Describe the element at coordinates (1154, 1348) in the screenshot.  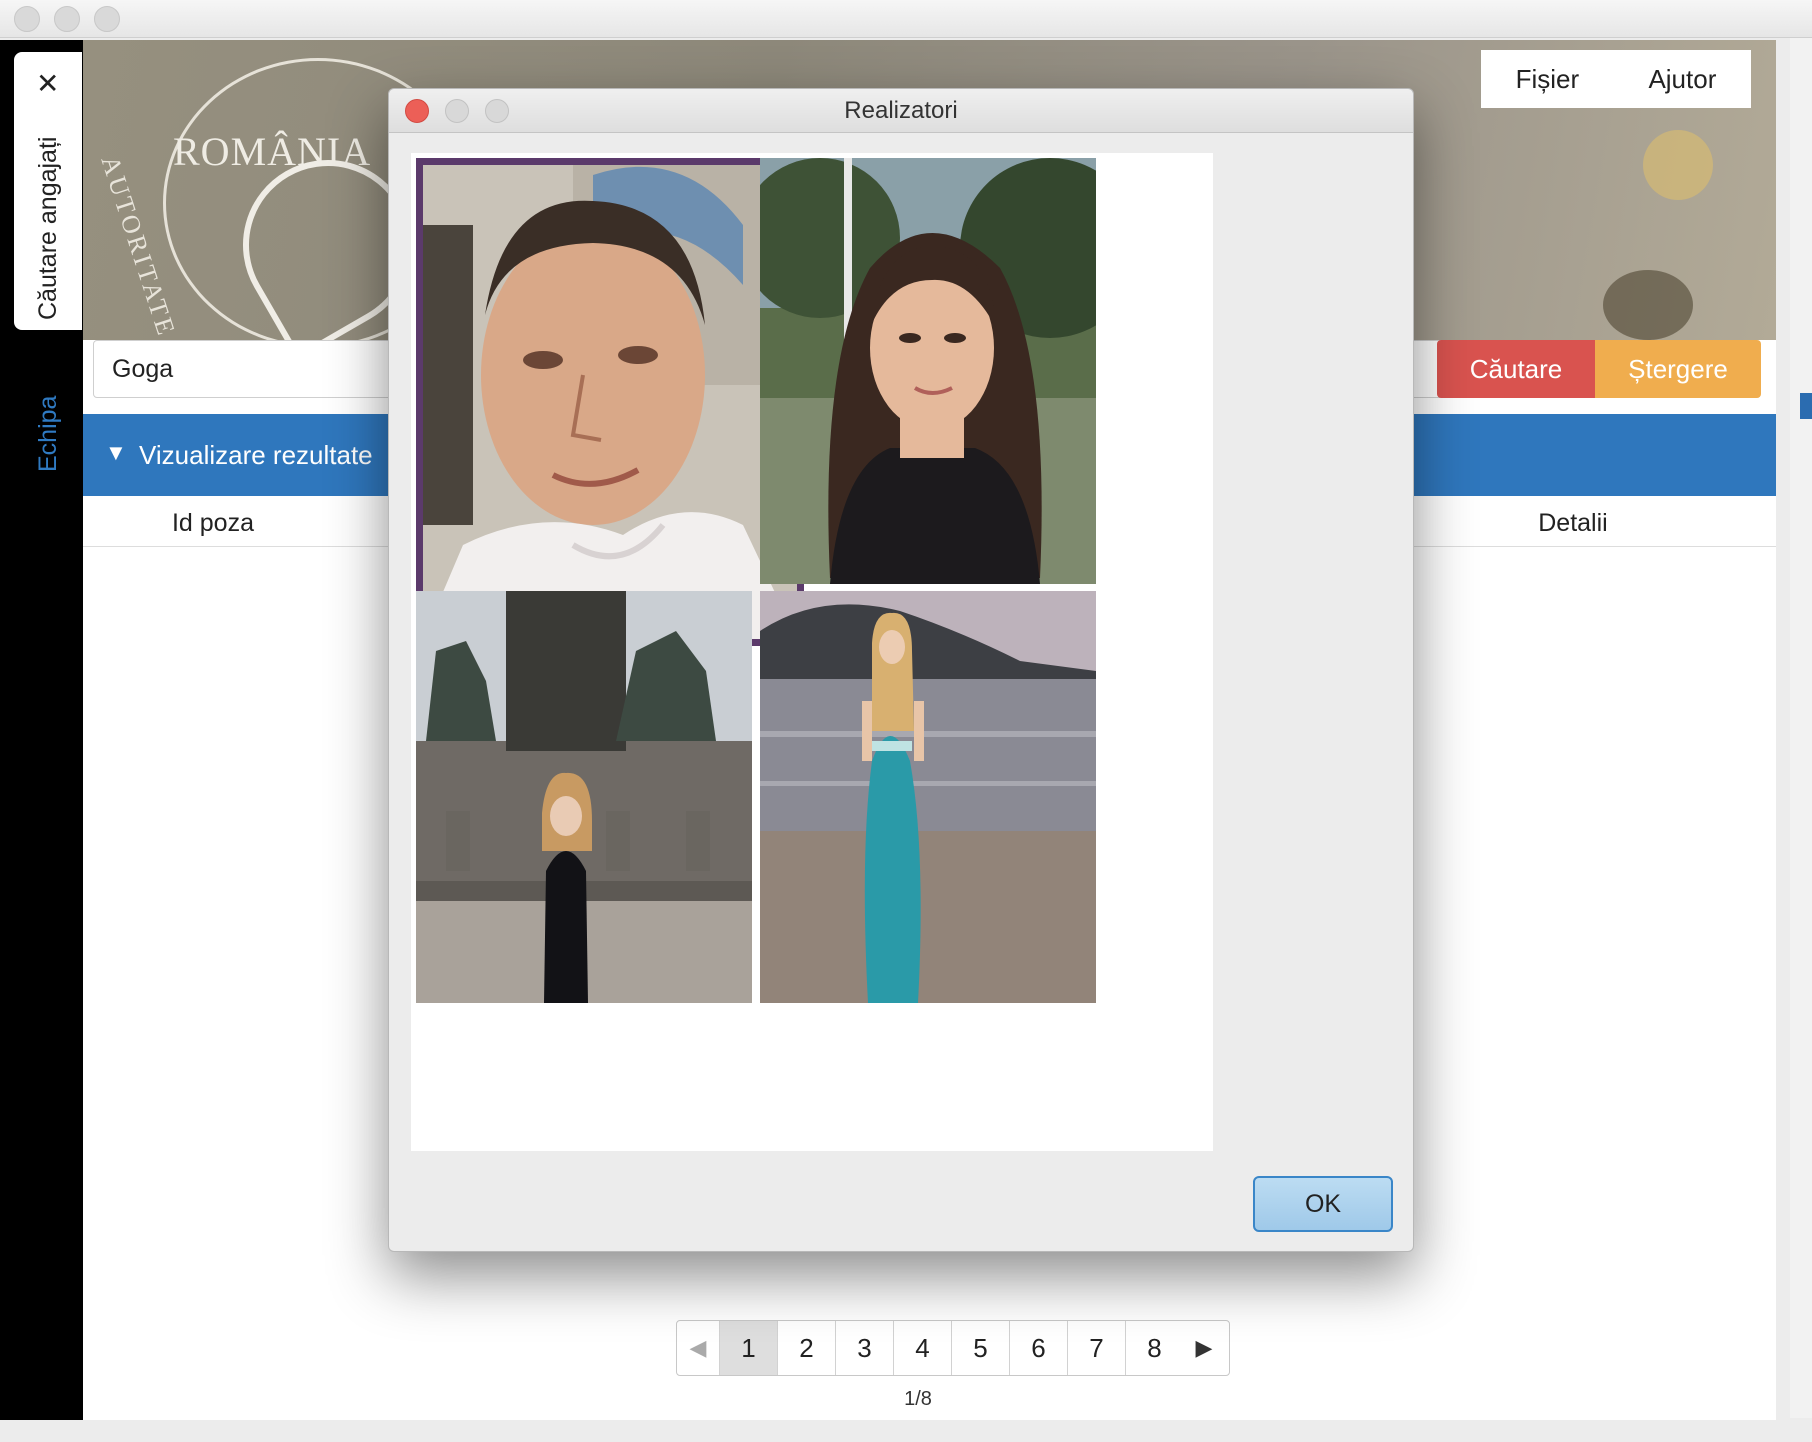
I see `page-button-8: 8` at that location.